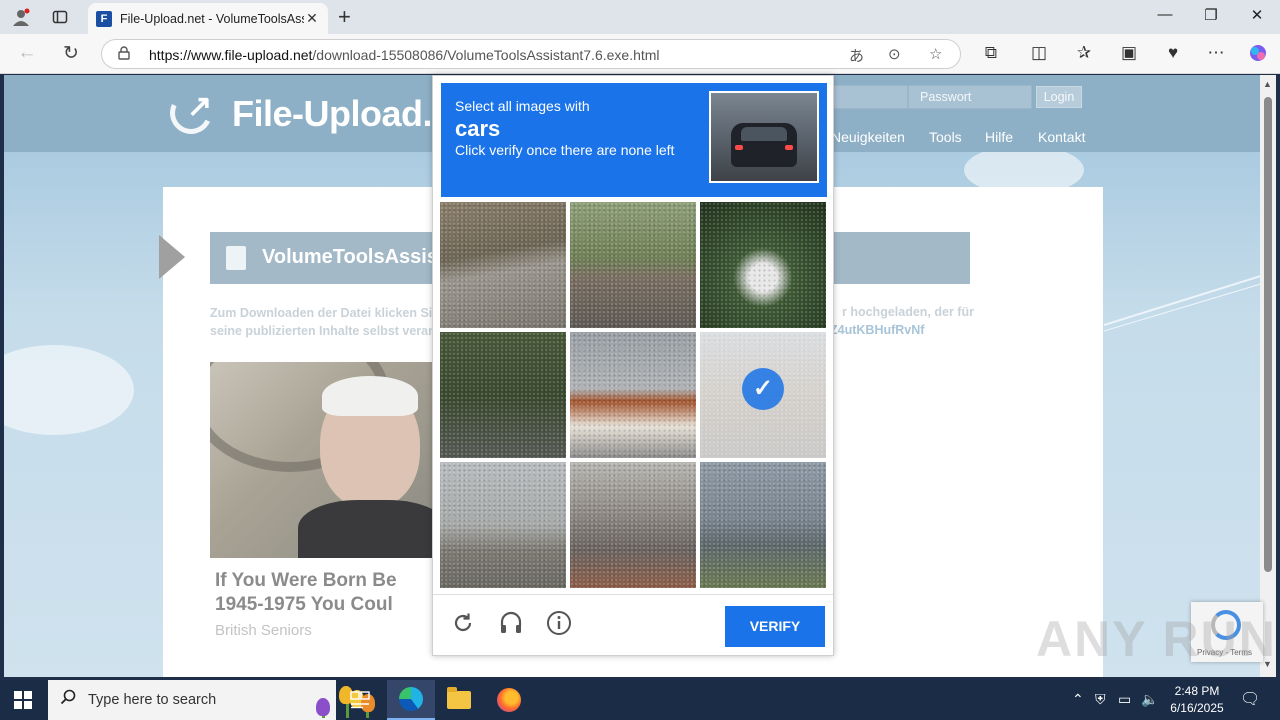 The image size is (1280, 720). Describe the element at coordinates (104, 18) in the screenshot. I see `favicon: F` at that location.